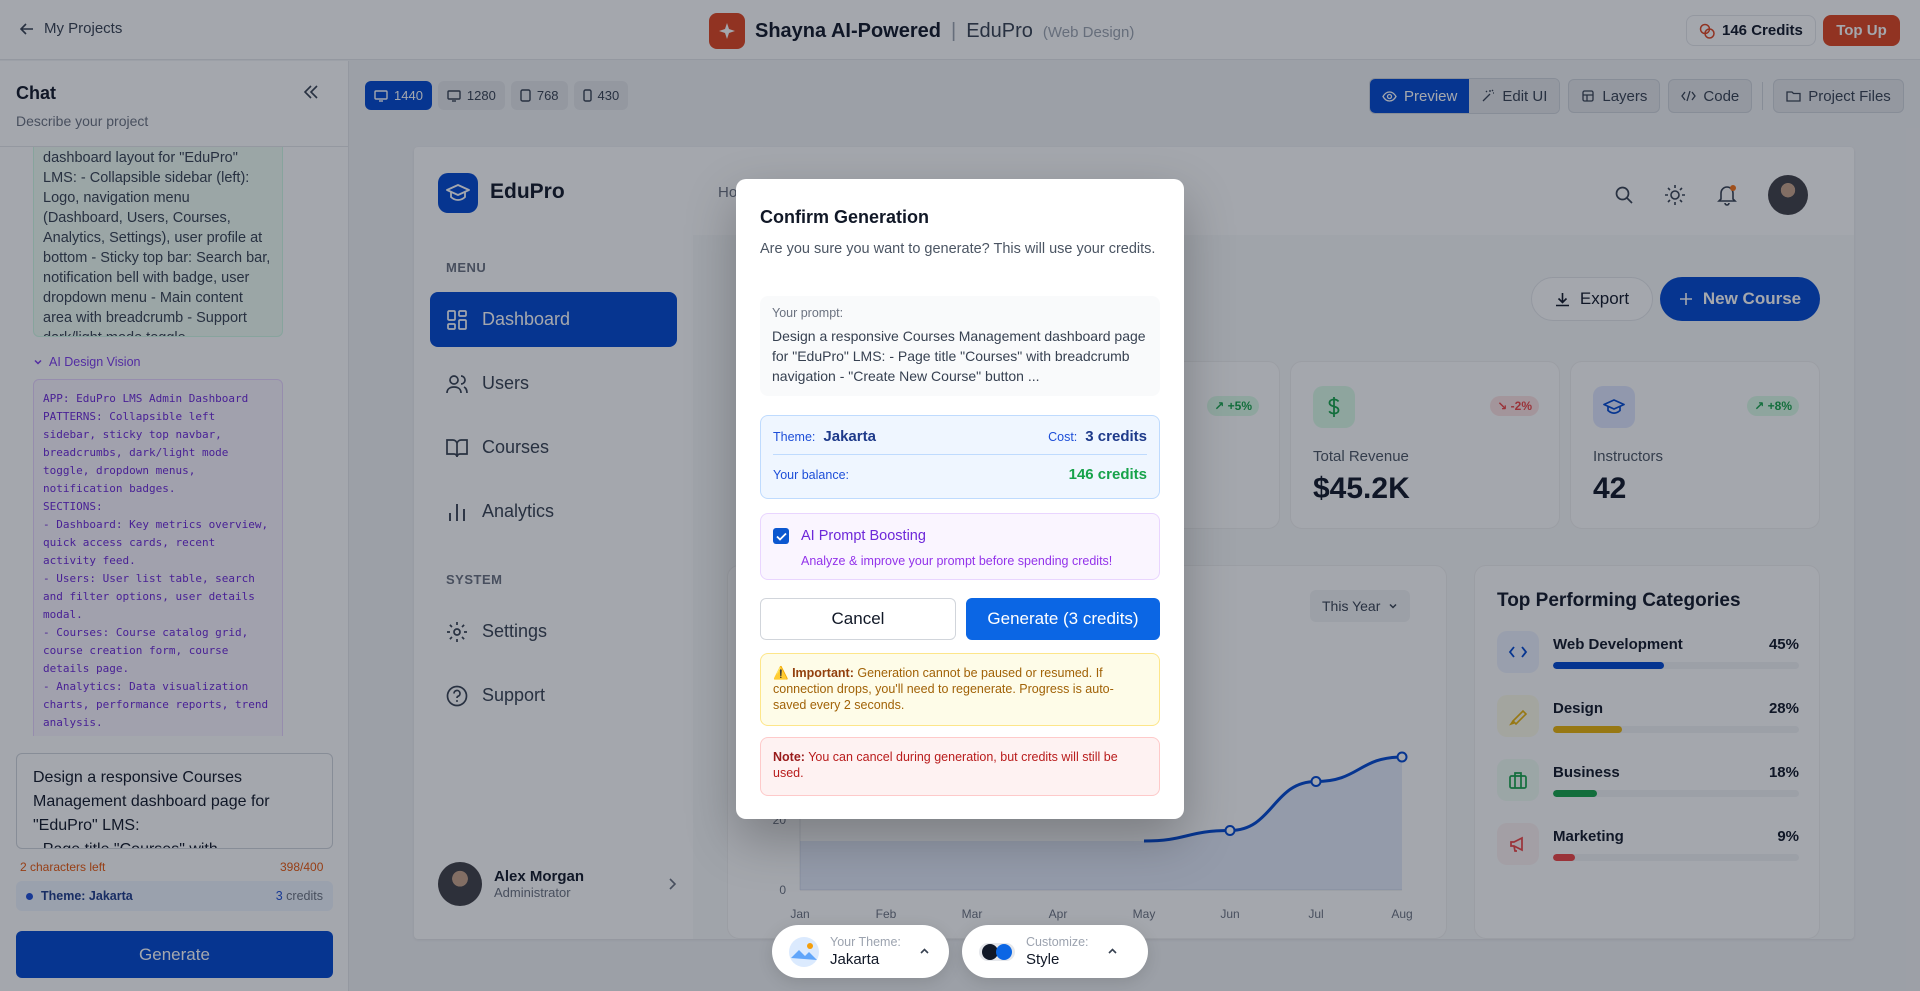 This screenshot has width=1920, height=991. I want to click on toggle-style-icon, so click(997, 951).